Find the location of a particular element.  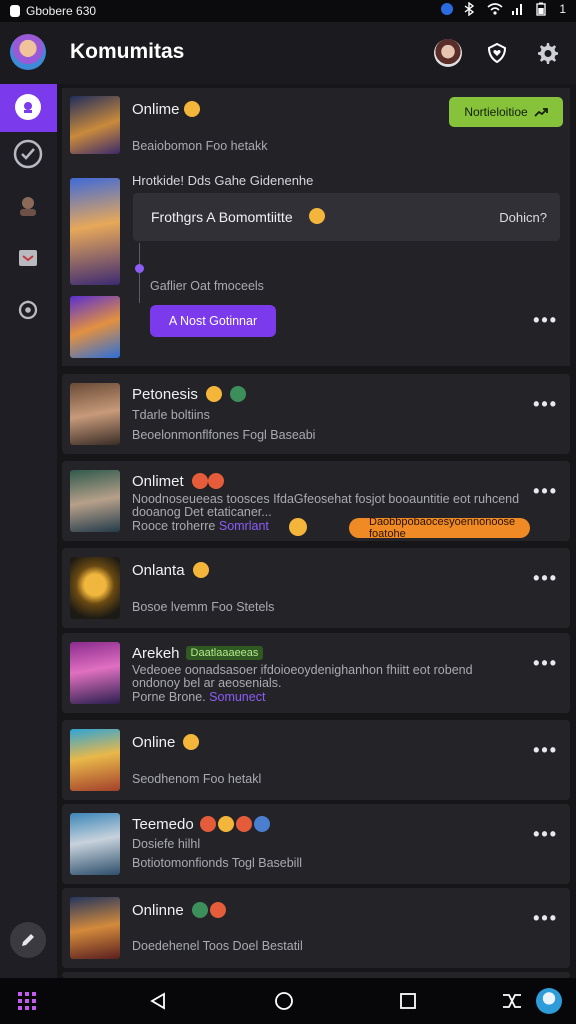

back-button is located at coordinates (158, 1001).